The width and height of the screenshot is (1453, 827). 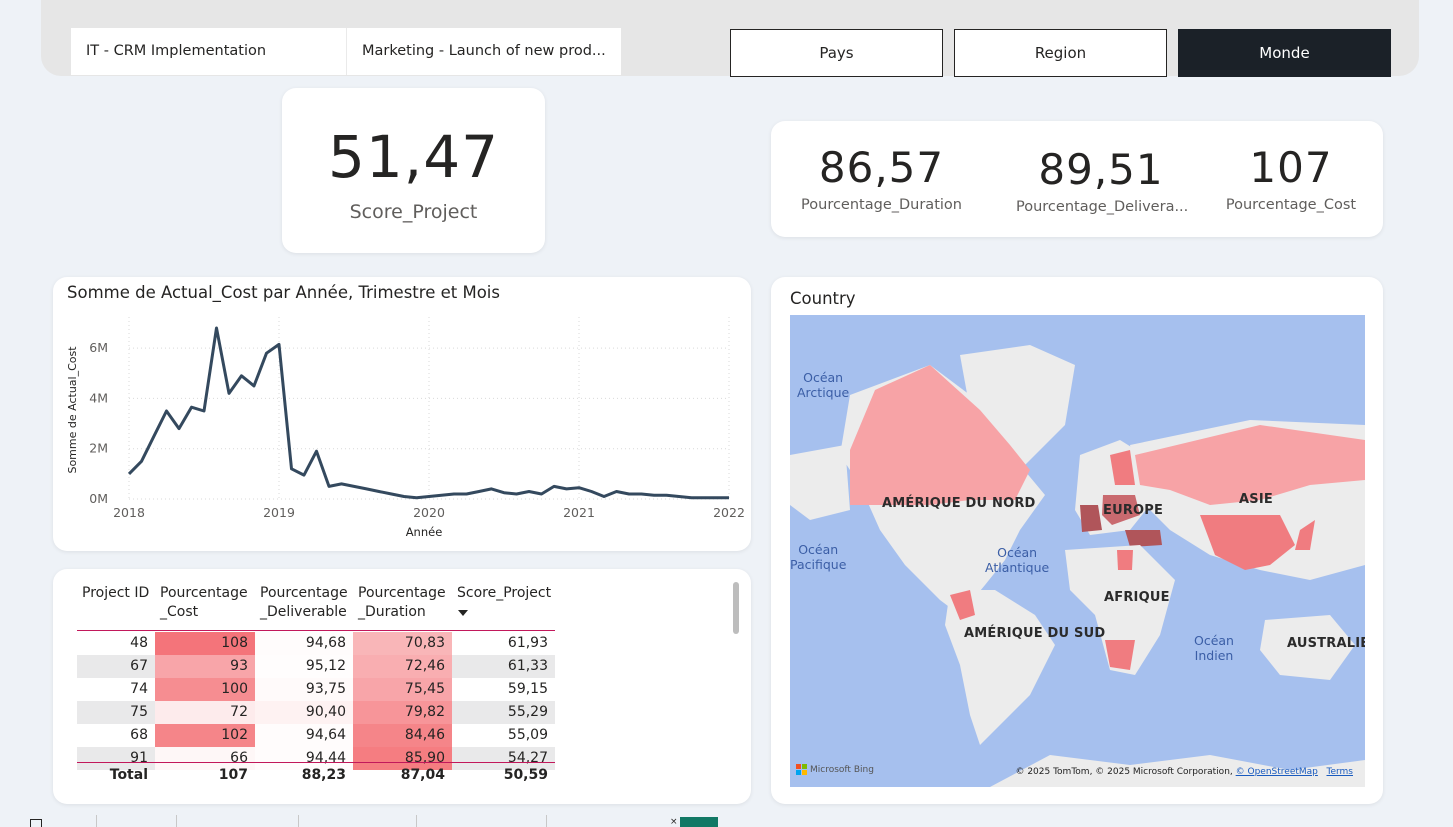 I want to click on header-pct-cost: Pourcentage _Cost, so click(x=207, y=603).